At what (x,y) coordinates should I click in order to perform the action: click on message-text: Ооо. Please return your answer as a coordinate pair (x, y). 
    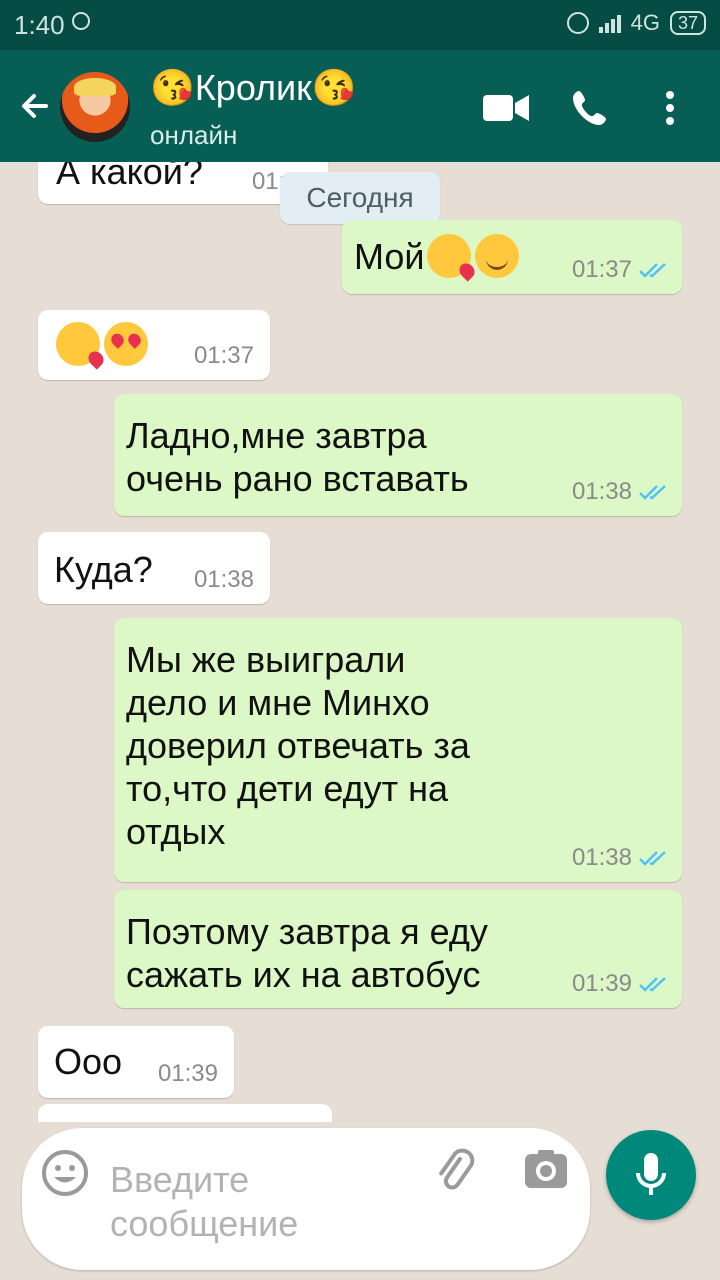
    Looking at the image, I should click on (88, 1061).